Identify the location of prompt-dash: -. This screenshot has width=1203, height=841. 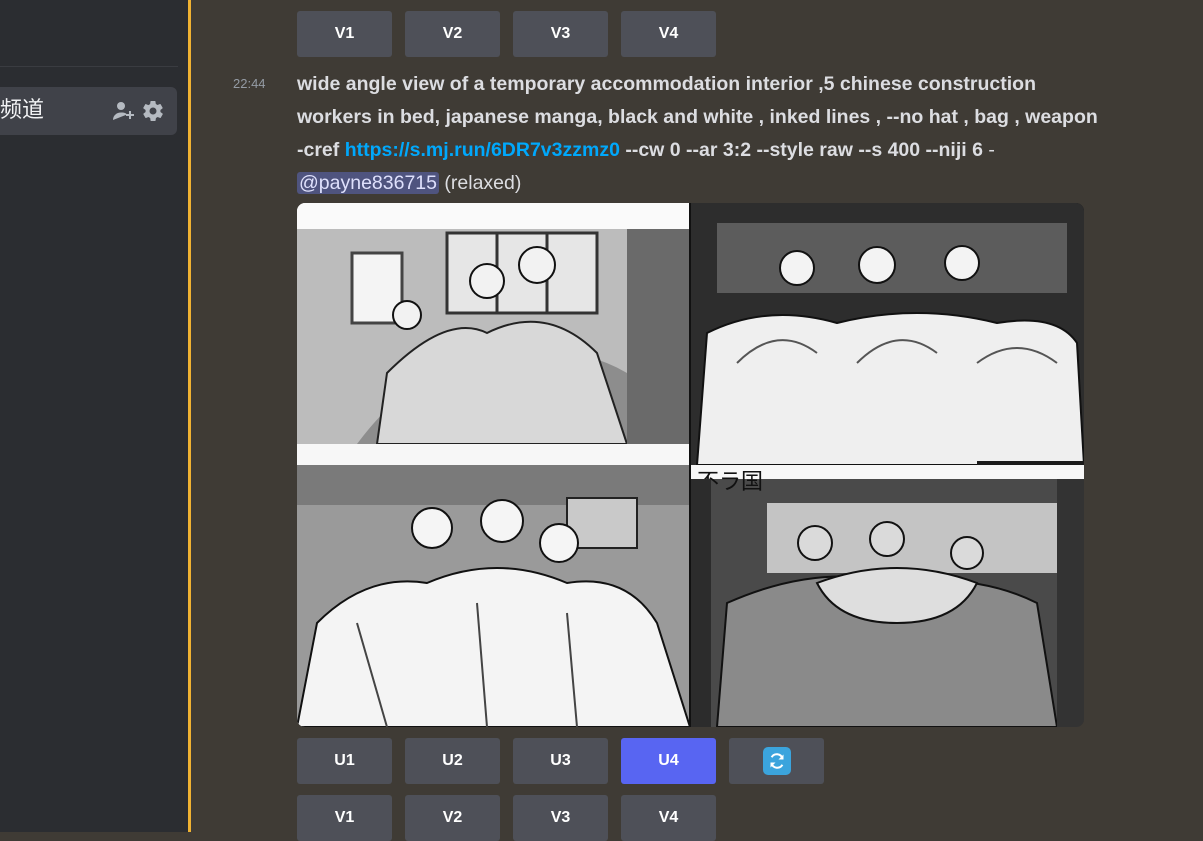
(988, 150).